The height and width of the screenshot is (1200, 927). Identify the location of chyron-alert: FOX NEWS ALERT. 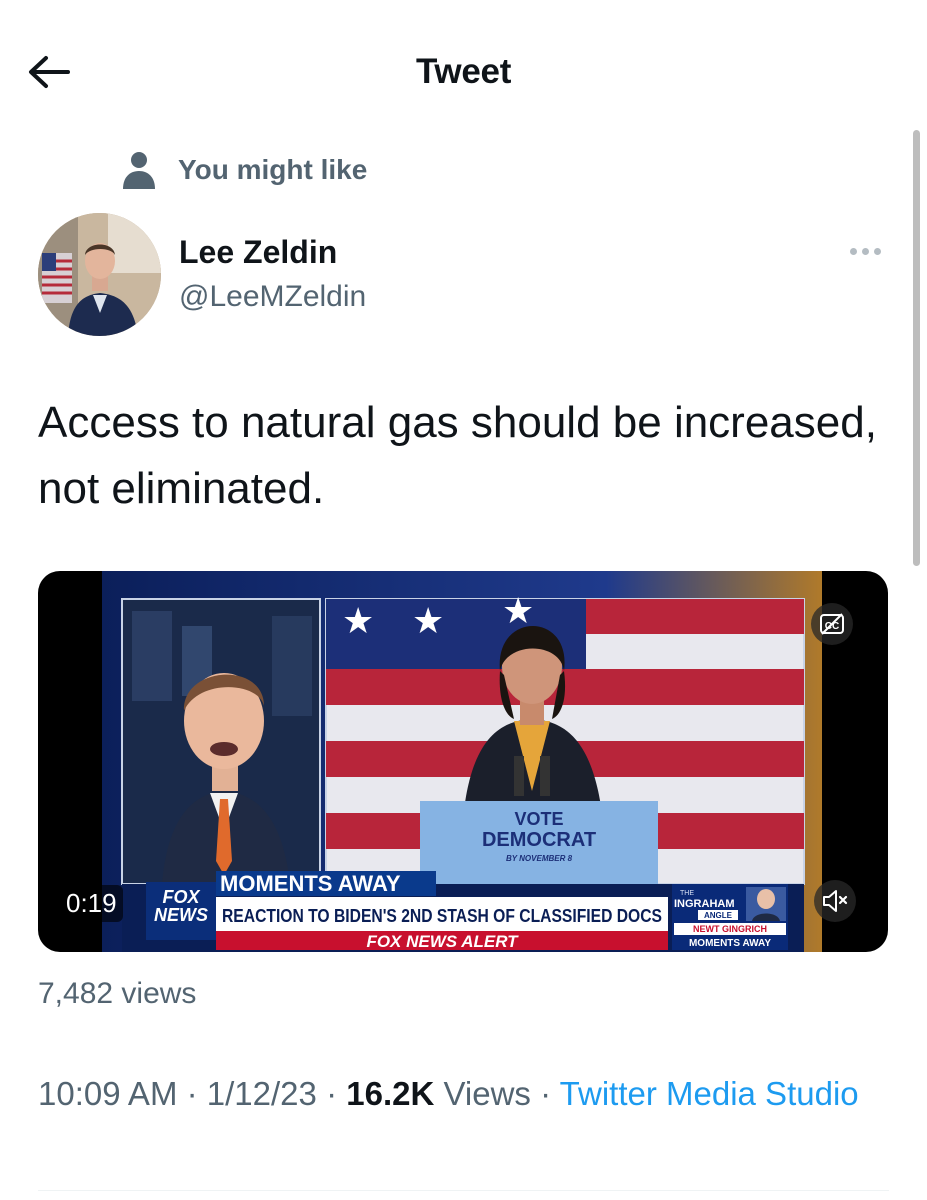
(442, 941).